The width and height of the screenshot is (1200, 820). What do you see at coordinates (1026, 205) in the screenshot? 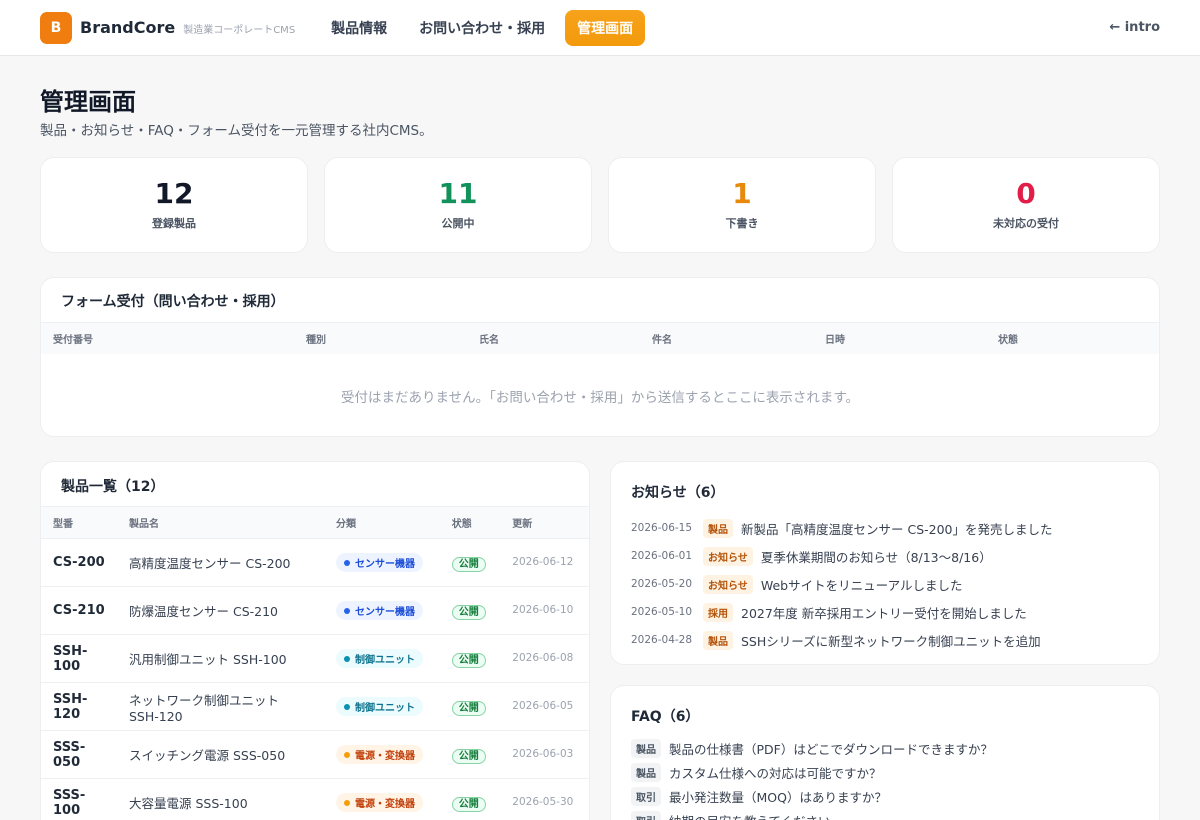
I see `stat-card-unhandled: 0 未対応の受付` at bounding box center [1026, 205].